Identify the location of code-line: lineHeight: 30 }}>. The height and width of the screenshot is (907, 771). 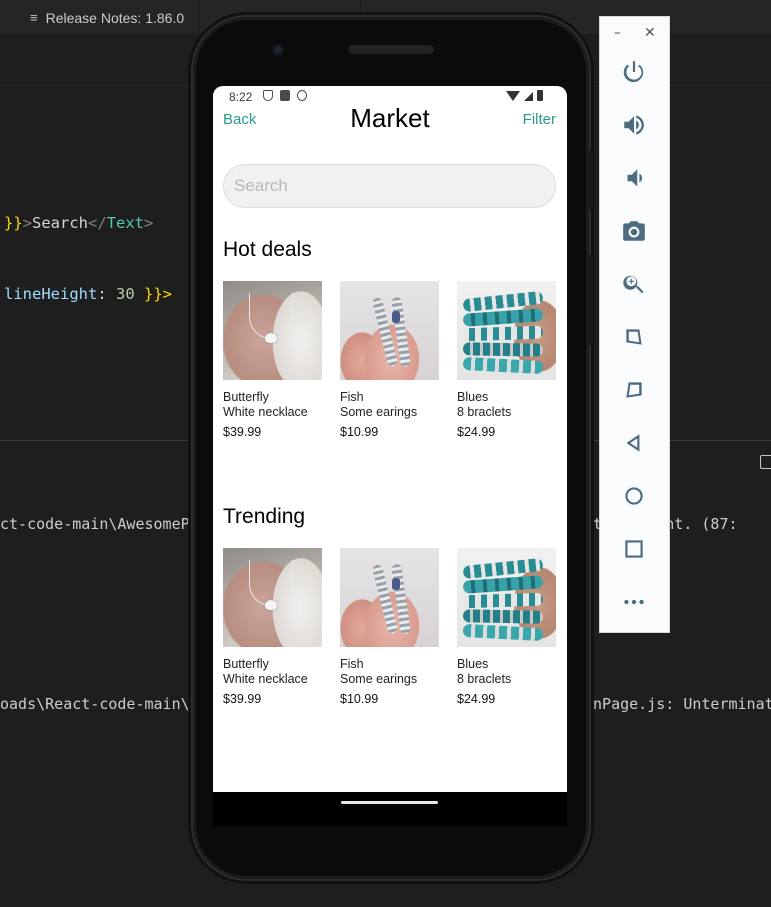
(88, 294).